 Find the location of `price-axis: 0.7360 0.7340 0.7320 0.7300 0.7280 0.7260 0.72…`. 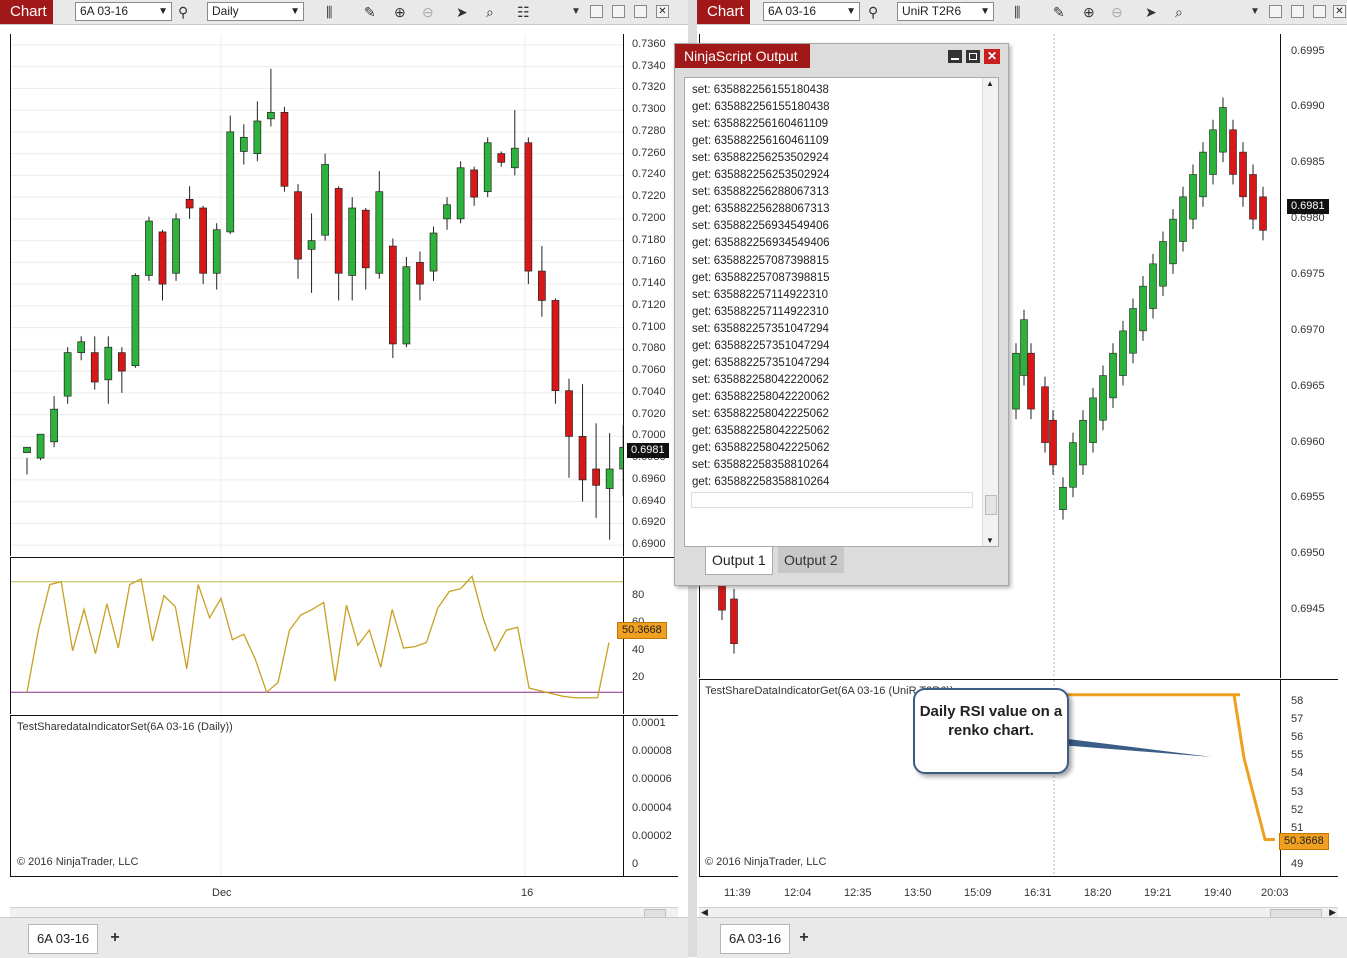

price-axis: 0.7360 0.7340 0.7320 0.7300 0.7280 0.7260 0.72… is located at coordinates (651, 295).